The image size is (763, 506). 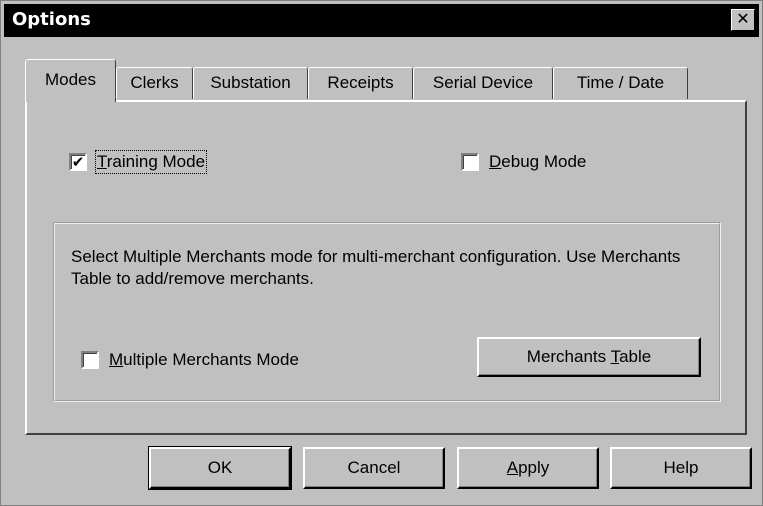 What do you see at coordinates (374, 468) in the screenshot?
I see `cancel-button: Cancel` at bounding box center [374, 468].